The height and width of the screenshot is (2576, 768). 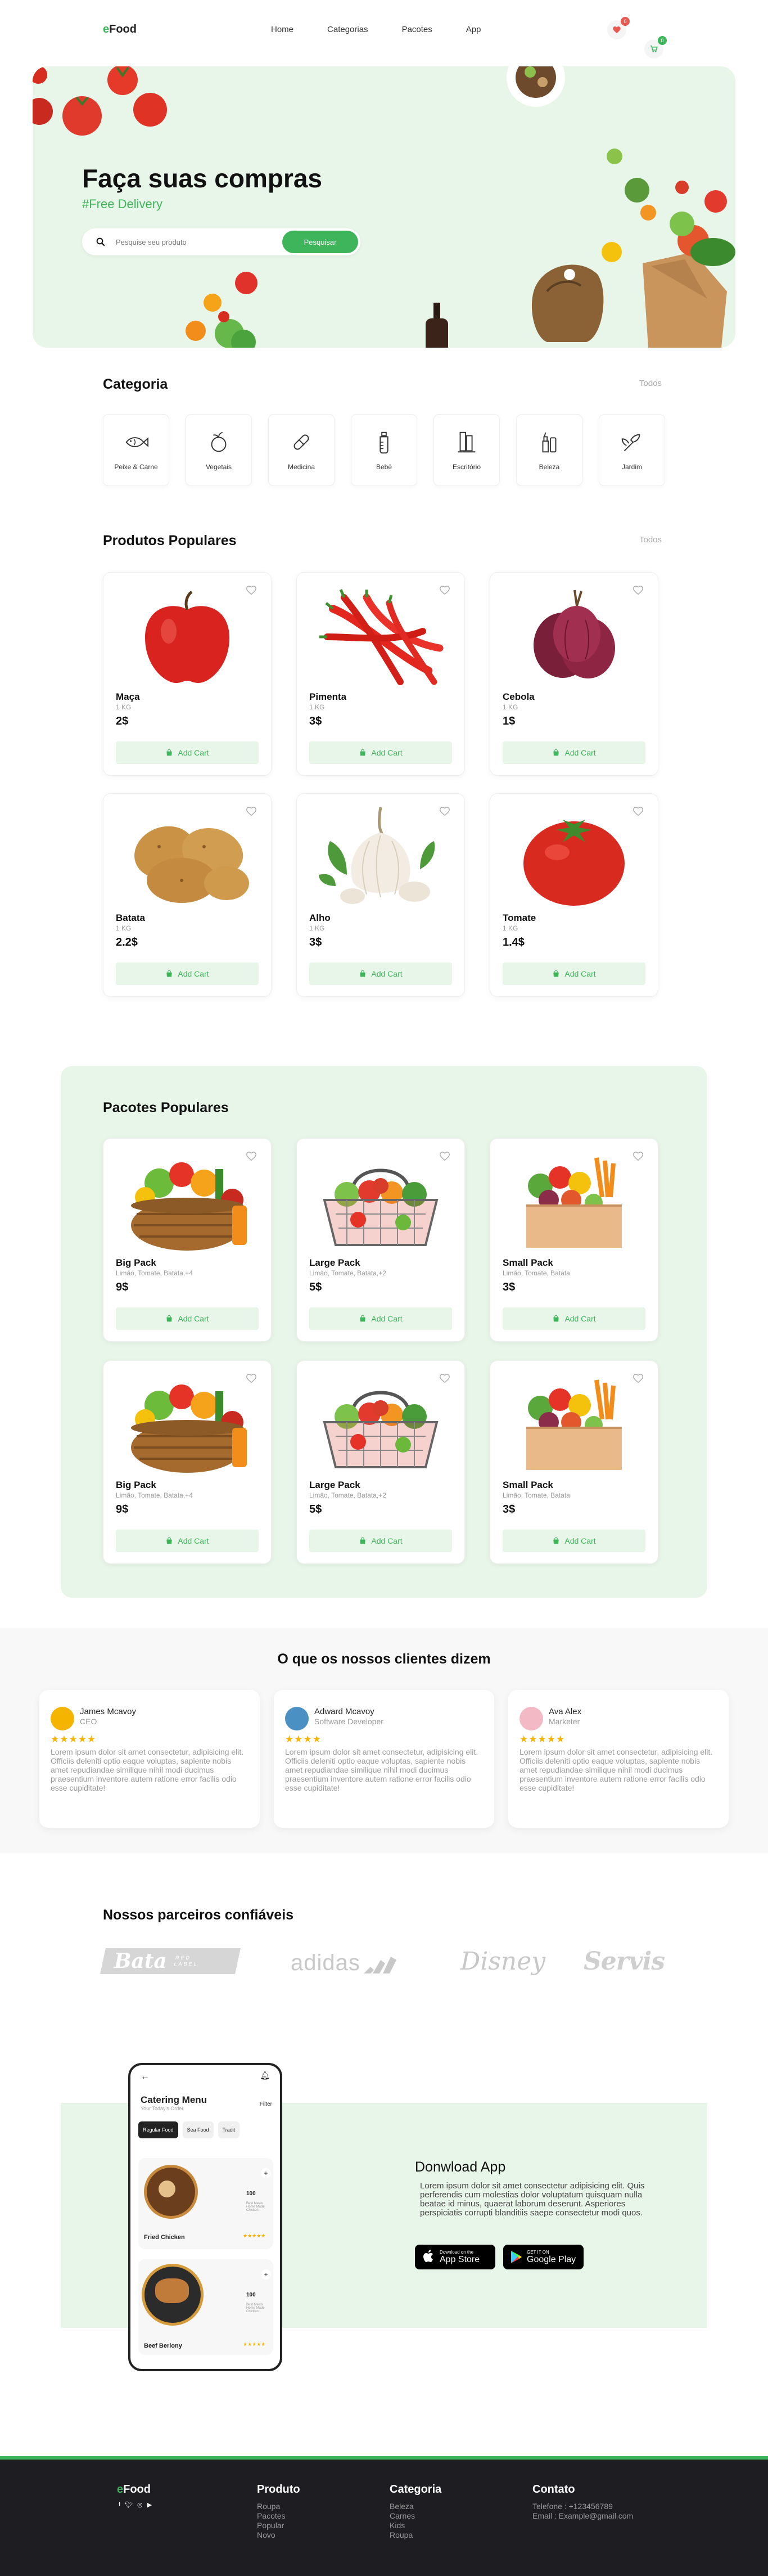 I want to click on twitter-icon: 🐦︎, so click(x=129, y=2504).